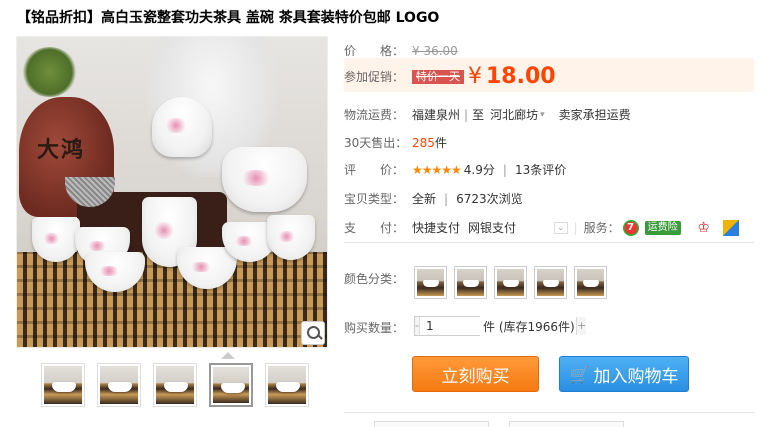 The height and width of the screenshot is (427, 764). What do you see at coordinates (264, 179) in the screenshot?
I see `image-pitcher` at bounding box center [264, 179].